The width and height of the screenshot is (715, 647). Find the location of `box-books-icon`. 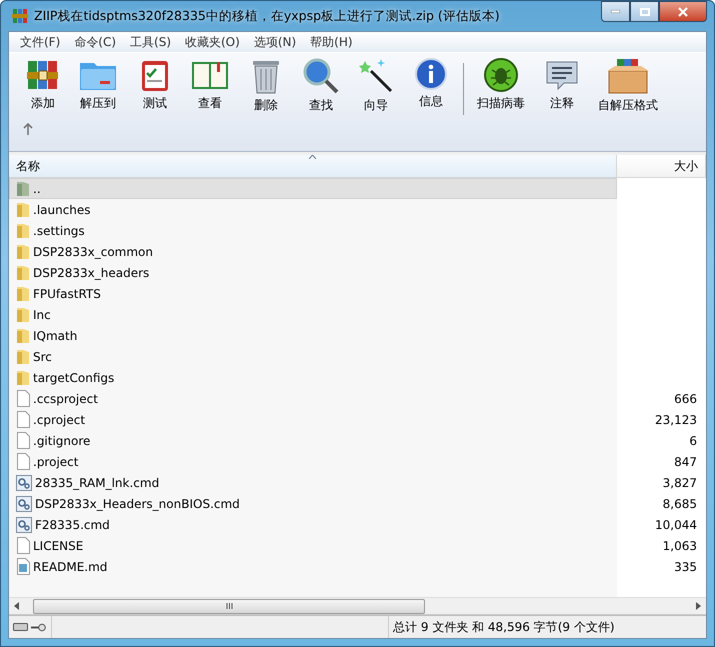

box-books-icon is located at coordinates (628, 76).